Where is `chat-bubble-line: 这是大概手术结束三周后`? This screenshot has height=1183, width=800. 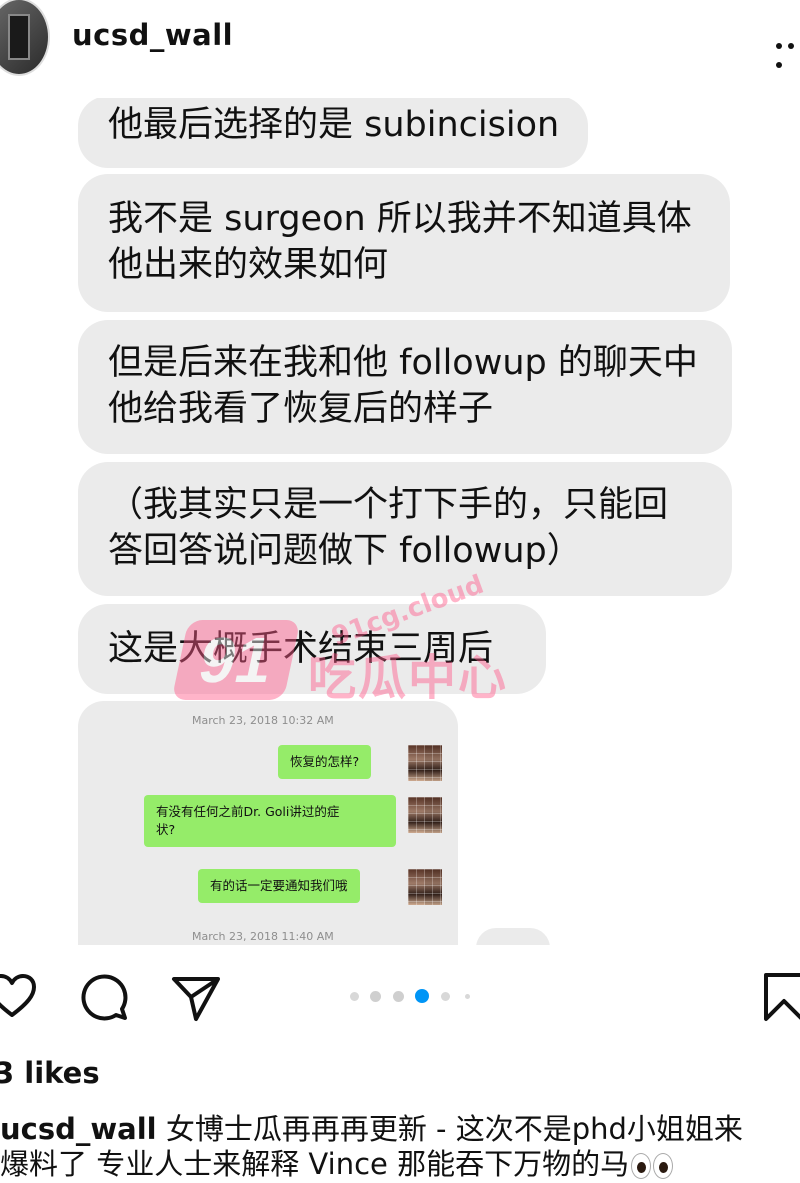 chat-bubble-line: 这是大概手术结束三周后 is located at coordinates (301, 649).